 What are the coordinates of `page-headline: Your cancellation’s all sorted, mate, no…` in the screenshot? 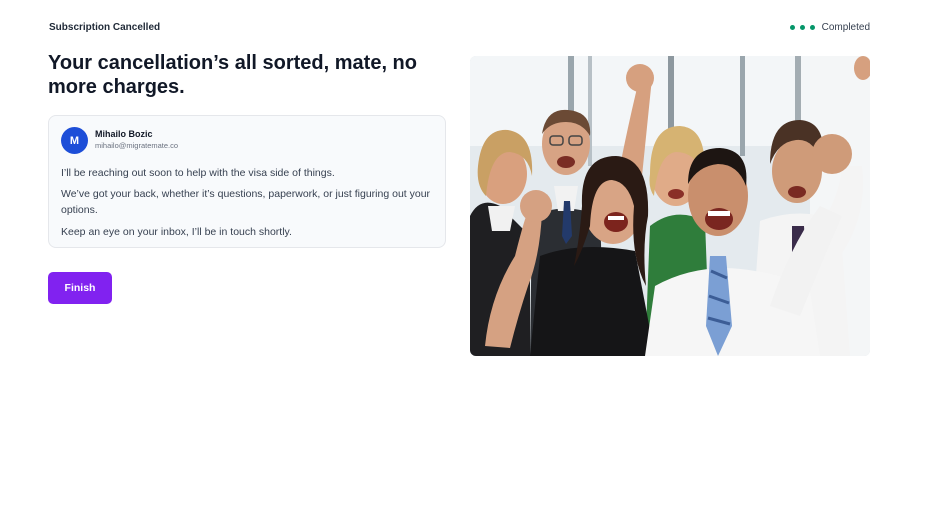 It's located at (232, 75).